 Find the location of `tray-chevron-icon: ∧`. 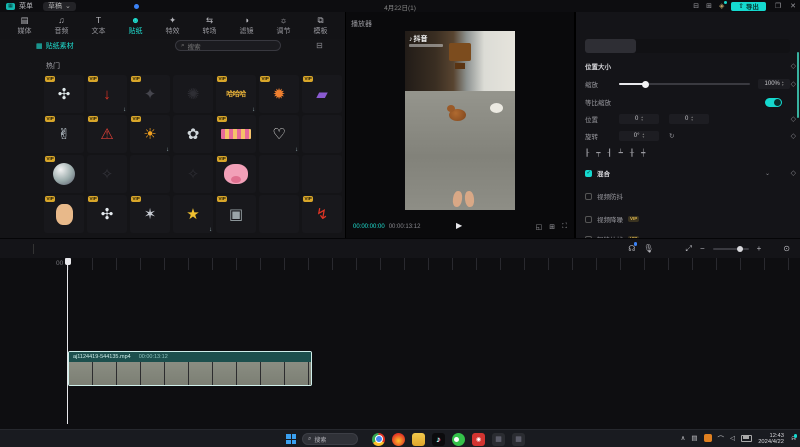

tray-chevron-icon: ∧ is located at coordinates (683, 438).